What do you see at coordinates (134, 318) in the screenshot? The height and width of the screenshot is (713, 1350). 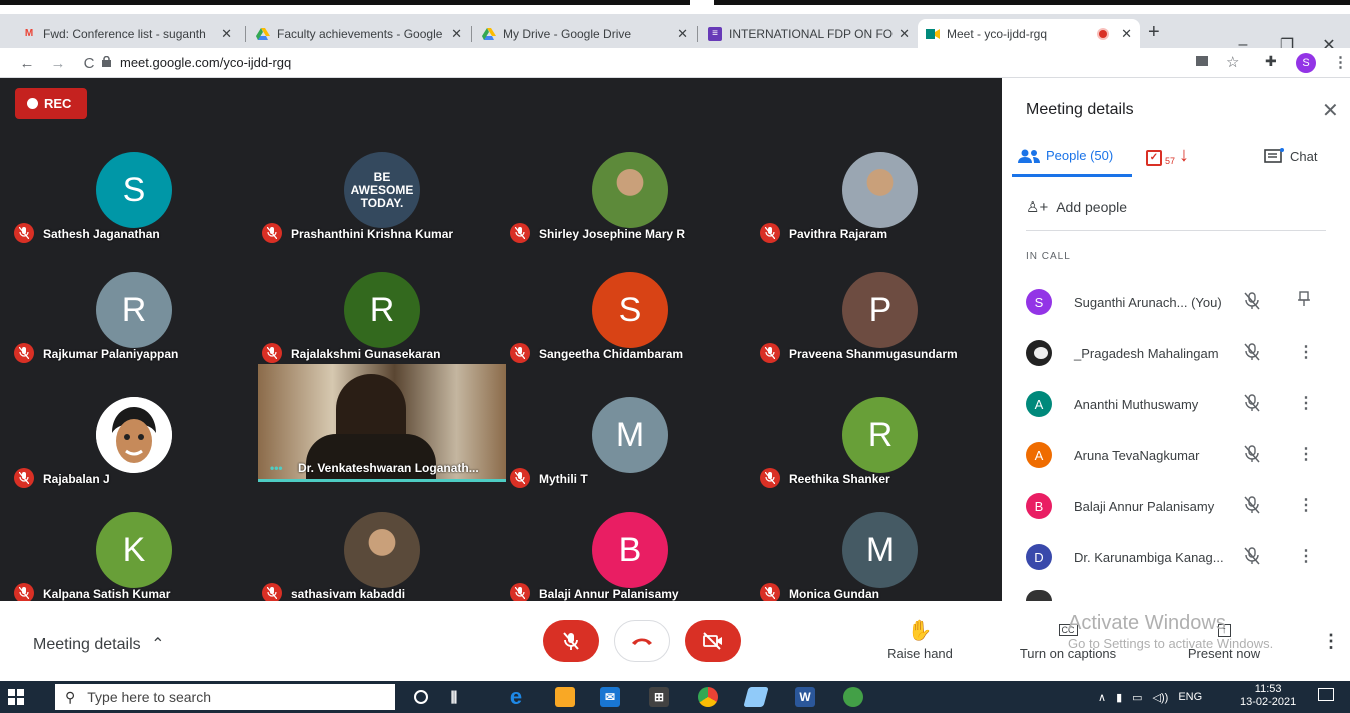 I see `participant-tile: R Rajkumar Palaniyappan` at bounding box center [134, 318].